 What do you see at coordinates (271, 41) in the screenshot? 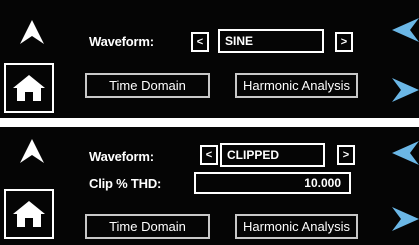
I see `waveform-value: SINE` at bounding box center [271, 41].